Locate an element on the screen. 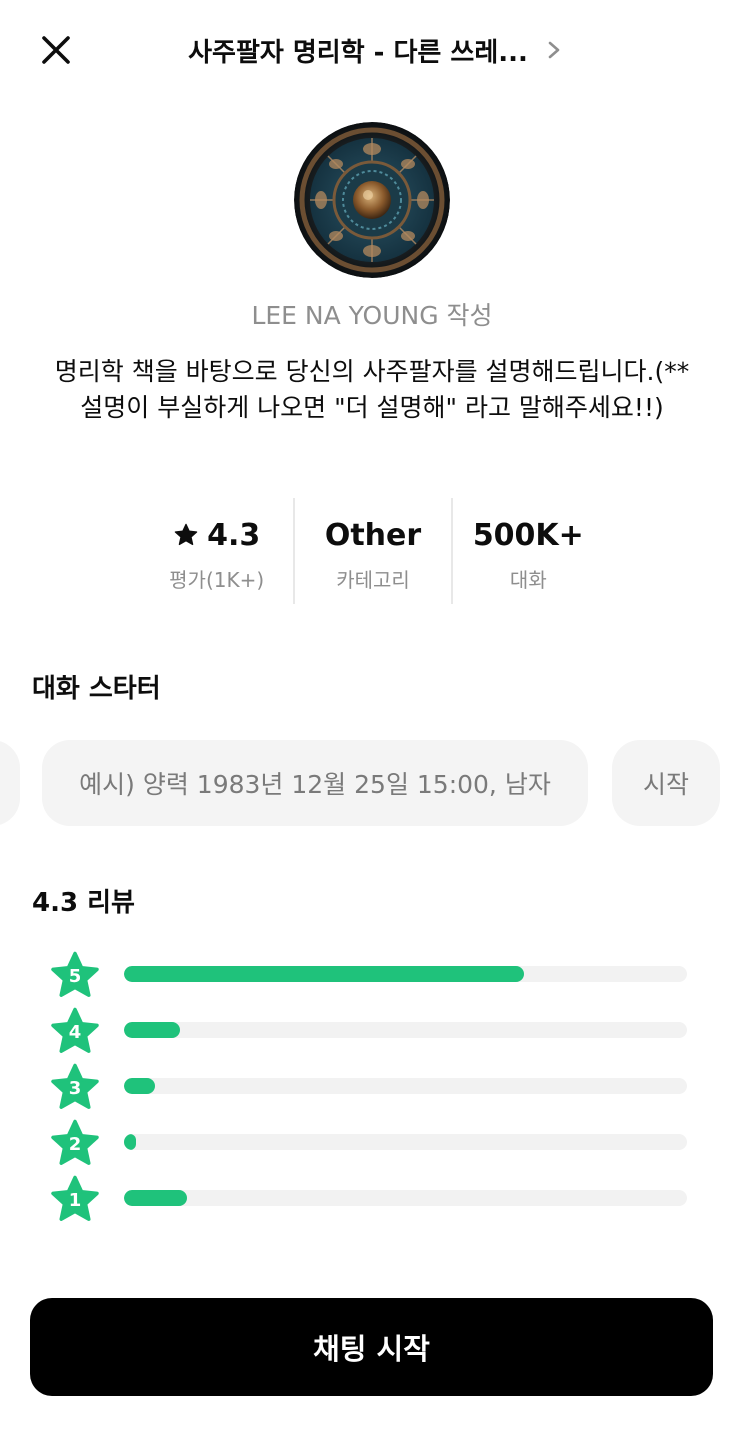 The image size is (744, 1440). rating-value: 4.3 is located at coordinates (216, 535).